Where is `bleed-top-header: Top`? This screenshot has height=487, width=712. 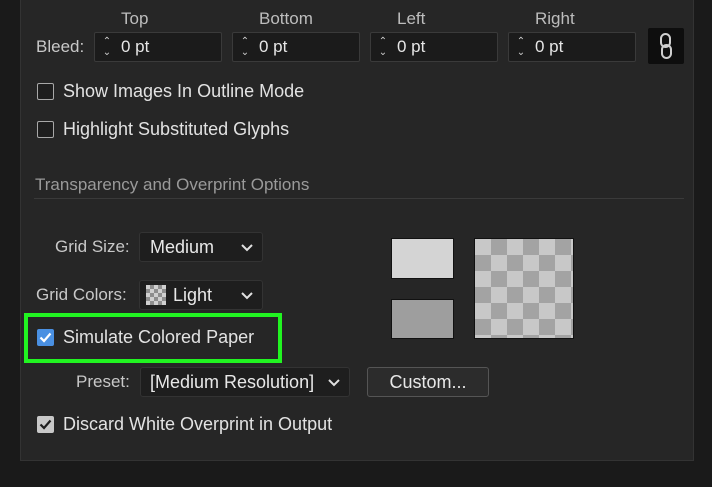 bleed-top-header: Top is located at coordinates (135, 18).